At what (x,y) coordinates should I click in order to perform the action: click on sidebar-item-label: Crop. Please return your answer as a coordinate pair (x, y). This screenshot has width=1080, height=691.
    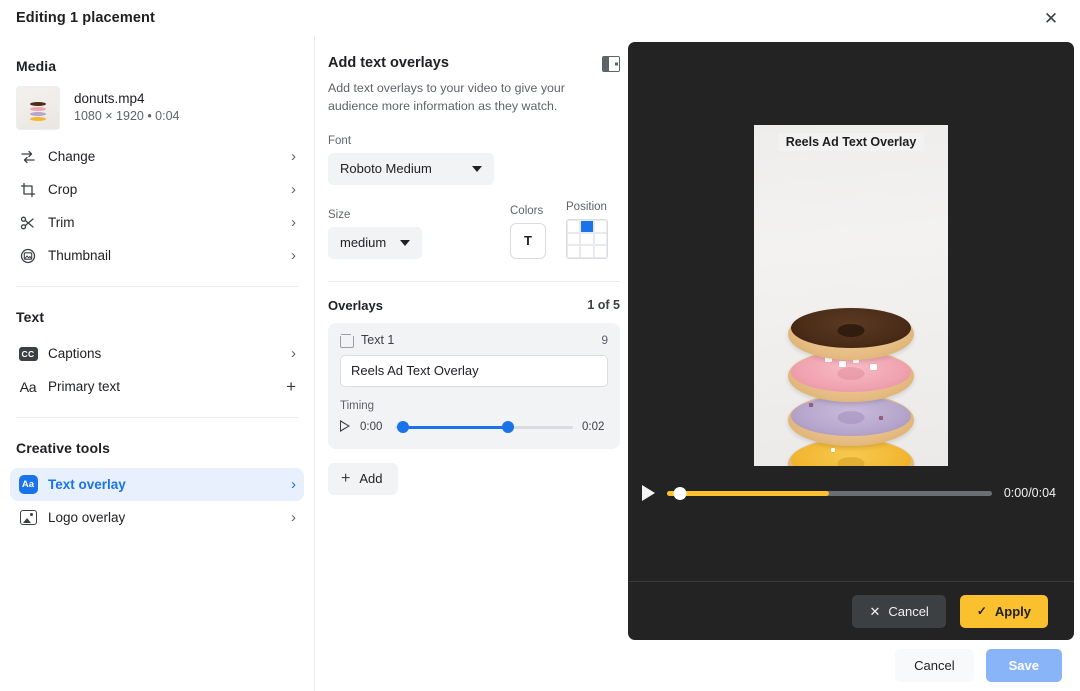
    Looking at the image, I should click on (63, 189).